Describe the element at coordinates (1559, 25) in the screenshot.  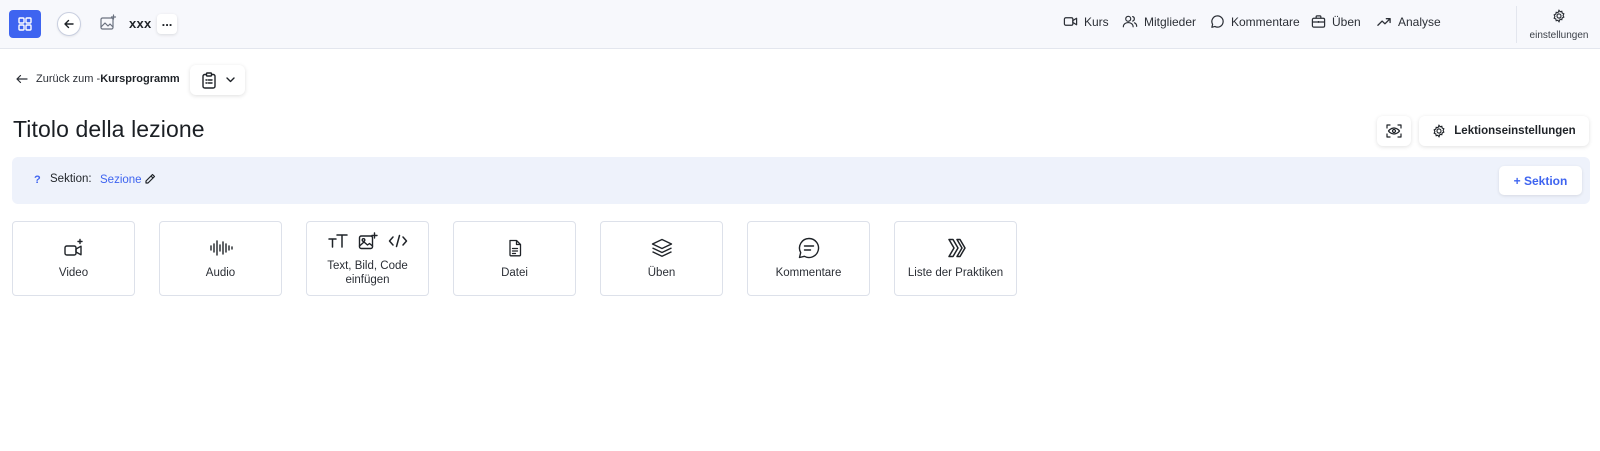
I see `settings-button: einstellungen` at that location.